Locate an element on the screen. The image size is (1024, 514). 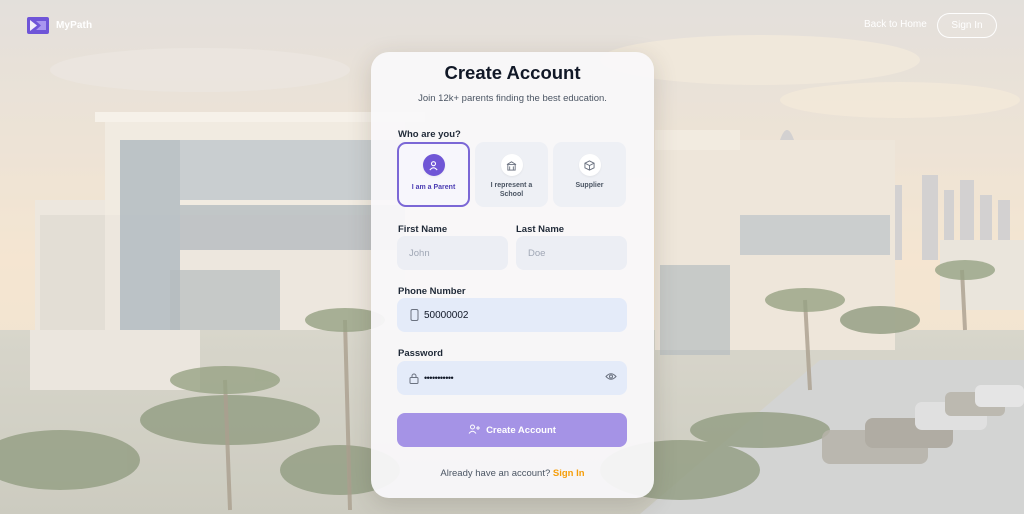
school-icon is located at coordinates (511, 165).